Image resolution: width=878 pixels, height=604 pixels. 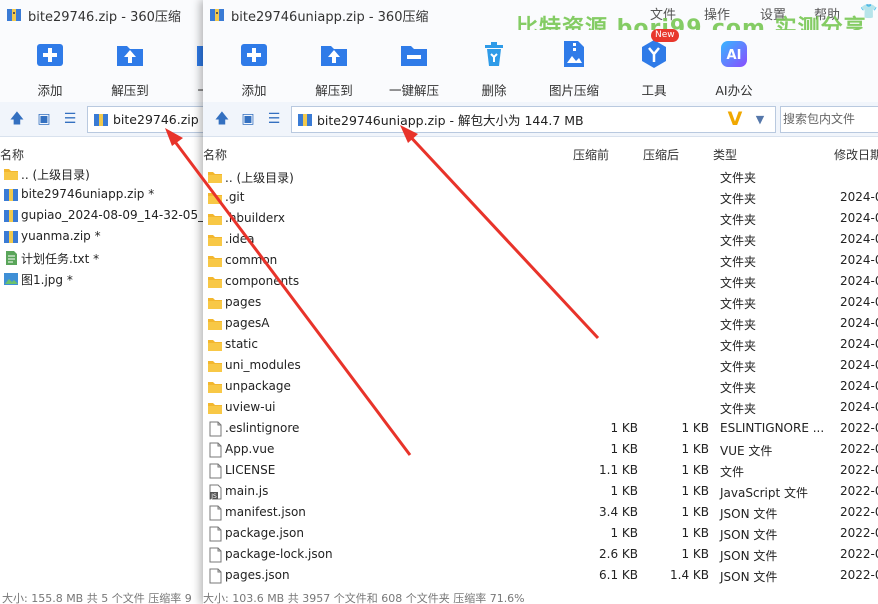 What do you see at coordinates (334, 68) in the screenshot?
I see `extract-to-button: 解压到` at bounding box center [334, 68].